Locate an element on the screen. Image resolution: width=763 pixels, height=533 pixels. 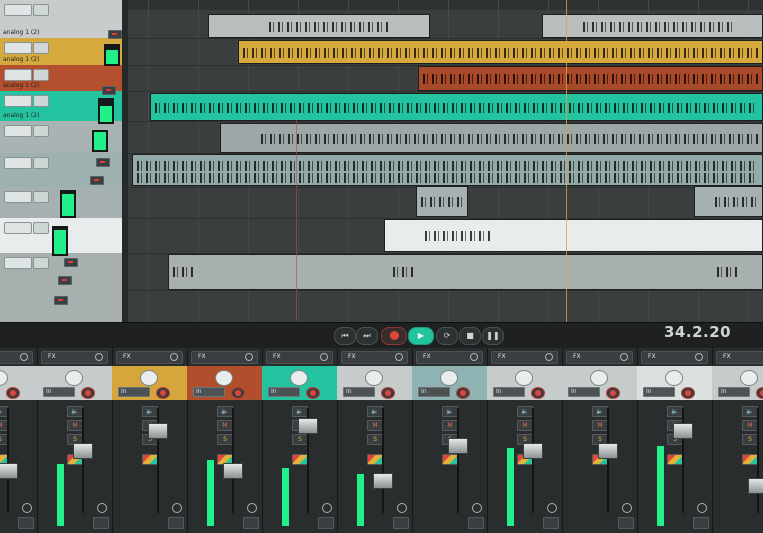
pause-button: ❚❚ is located at coordinates (493, 336).